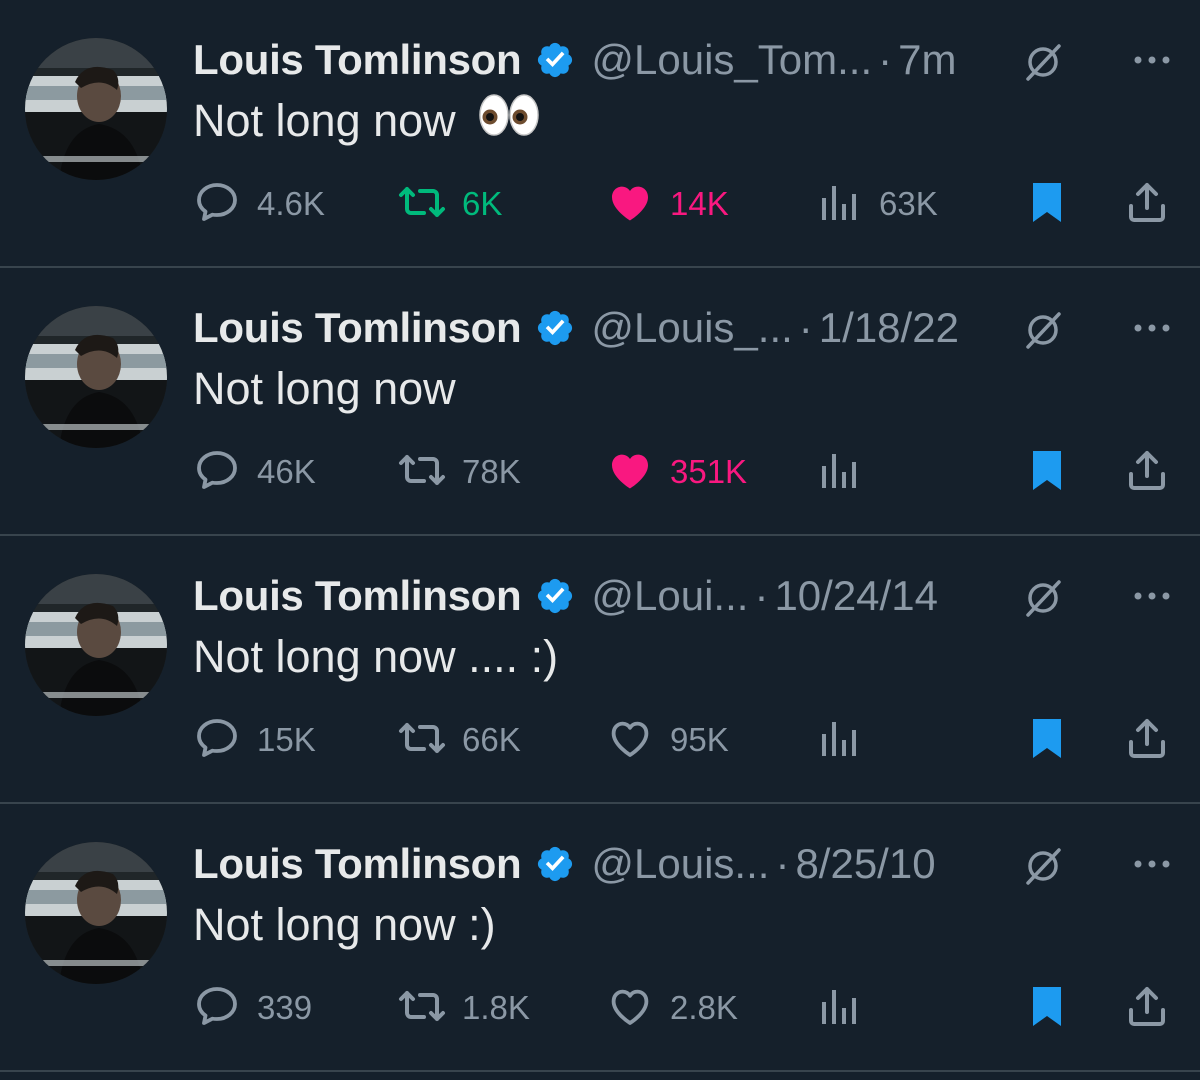  I want to click on reply-button: 339, so click(252, 1008).